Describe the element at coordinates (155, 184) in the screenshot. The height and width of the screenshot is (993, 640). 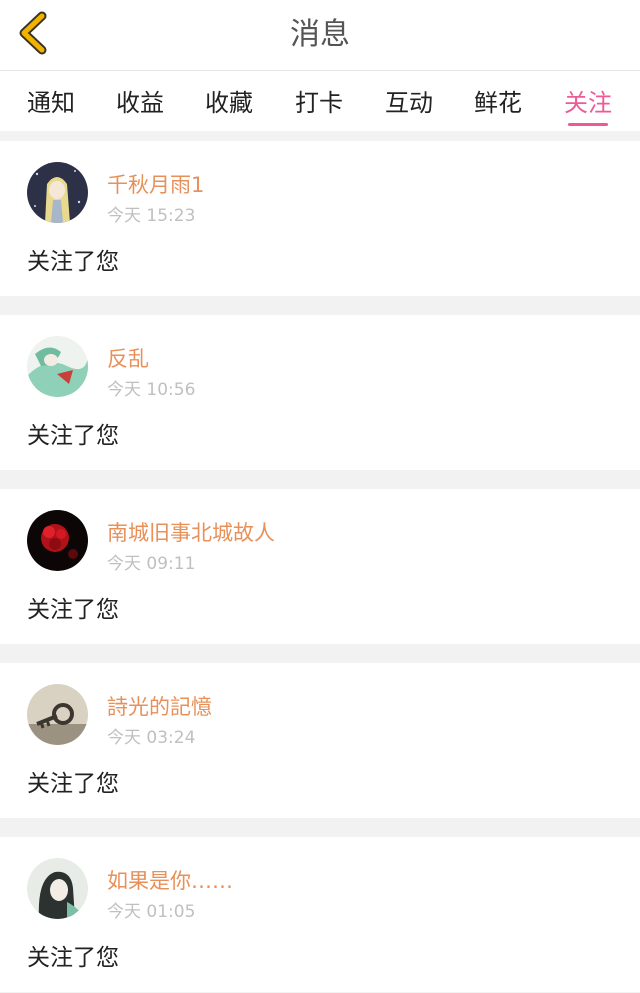
I see `username: 千秋月雨1` at that location.